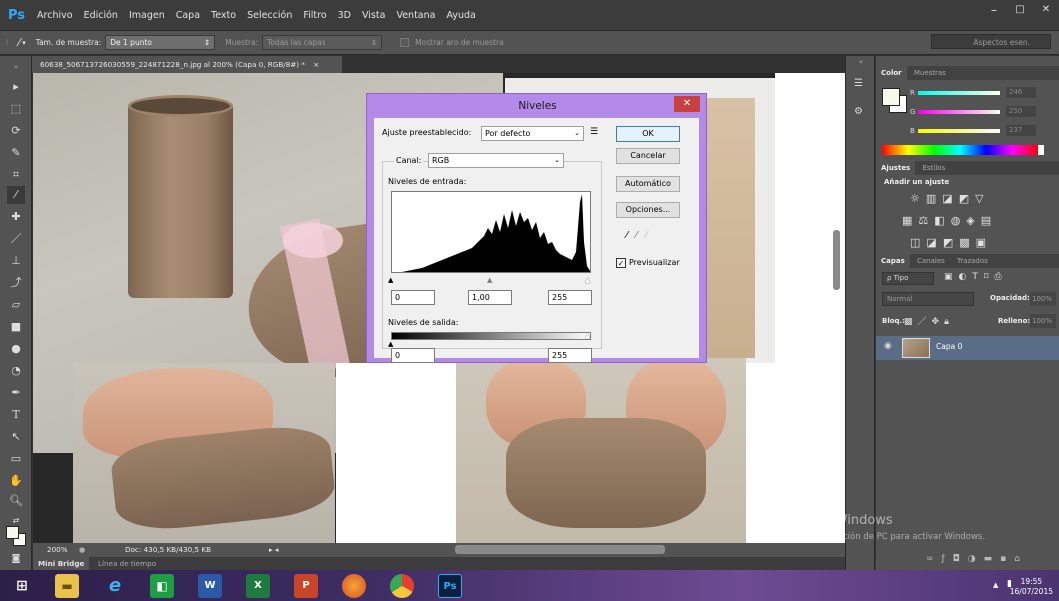 The width and height of the screenshot is (1059, 601). What do you see at coordinates (16, 481) in the screenshot?
I see `hand-tool-icon: ✋` at bounding box center [16, 481].